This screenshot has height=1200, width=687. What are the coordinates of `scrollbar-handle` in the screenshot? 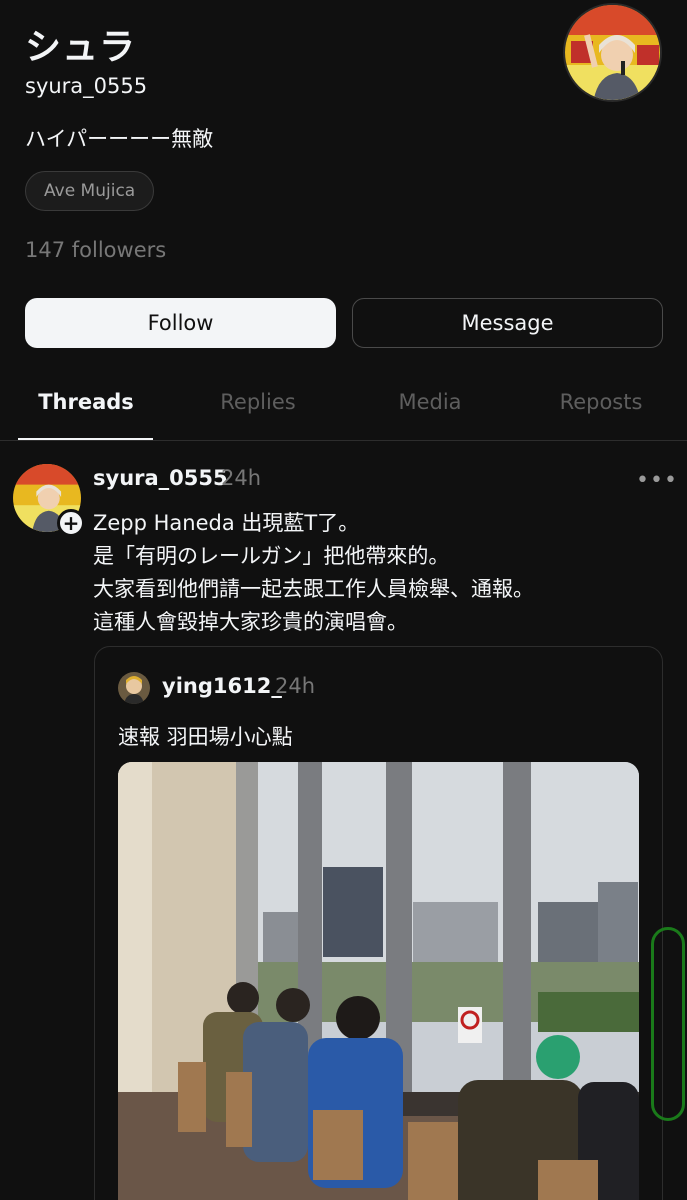 It's located at (668, 1024).